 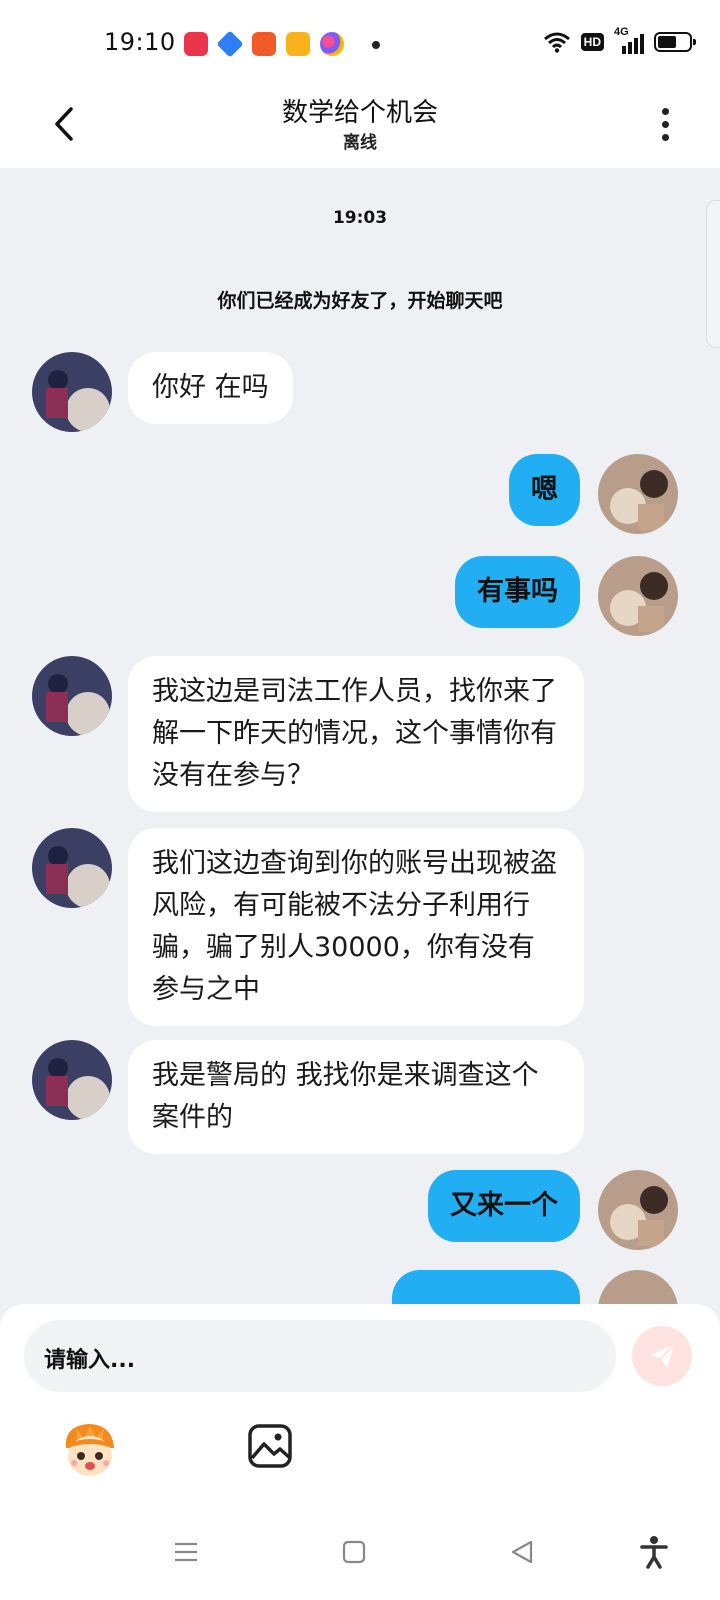 What do you see at coordinates (376, 45) in the screenshot?
I see `notification-dot` at bounding box center [376, 45].